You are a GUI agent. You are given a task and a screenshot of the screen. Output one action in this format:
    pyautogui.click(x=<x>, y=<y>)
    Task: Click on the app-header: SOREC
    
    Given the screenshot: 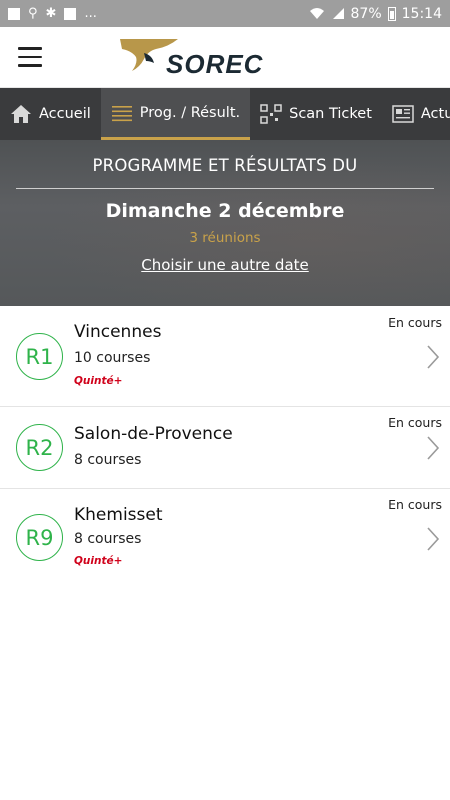 What is the action you would take?
    pyautogui.click(x=225, y=57)
    